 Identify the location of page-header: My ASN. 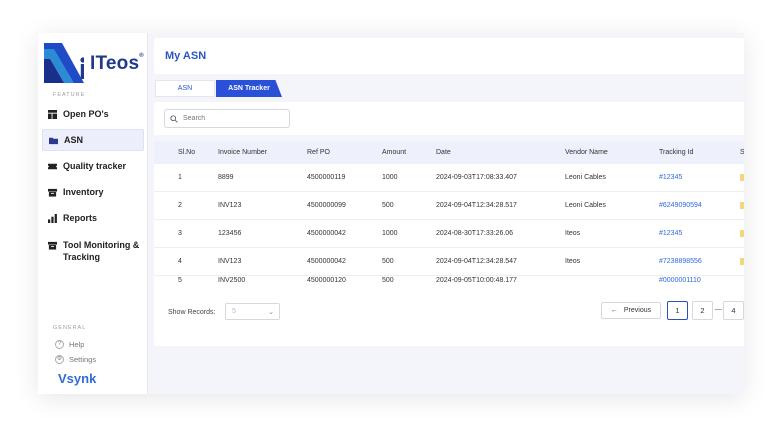
(449, 56).